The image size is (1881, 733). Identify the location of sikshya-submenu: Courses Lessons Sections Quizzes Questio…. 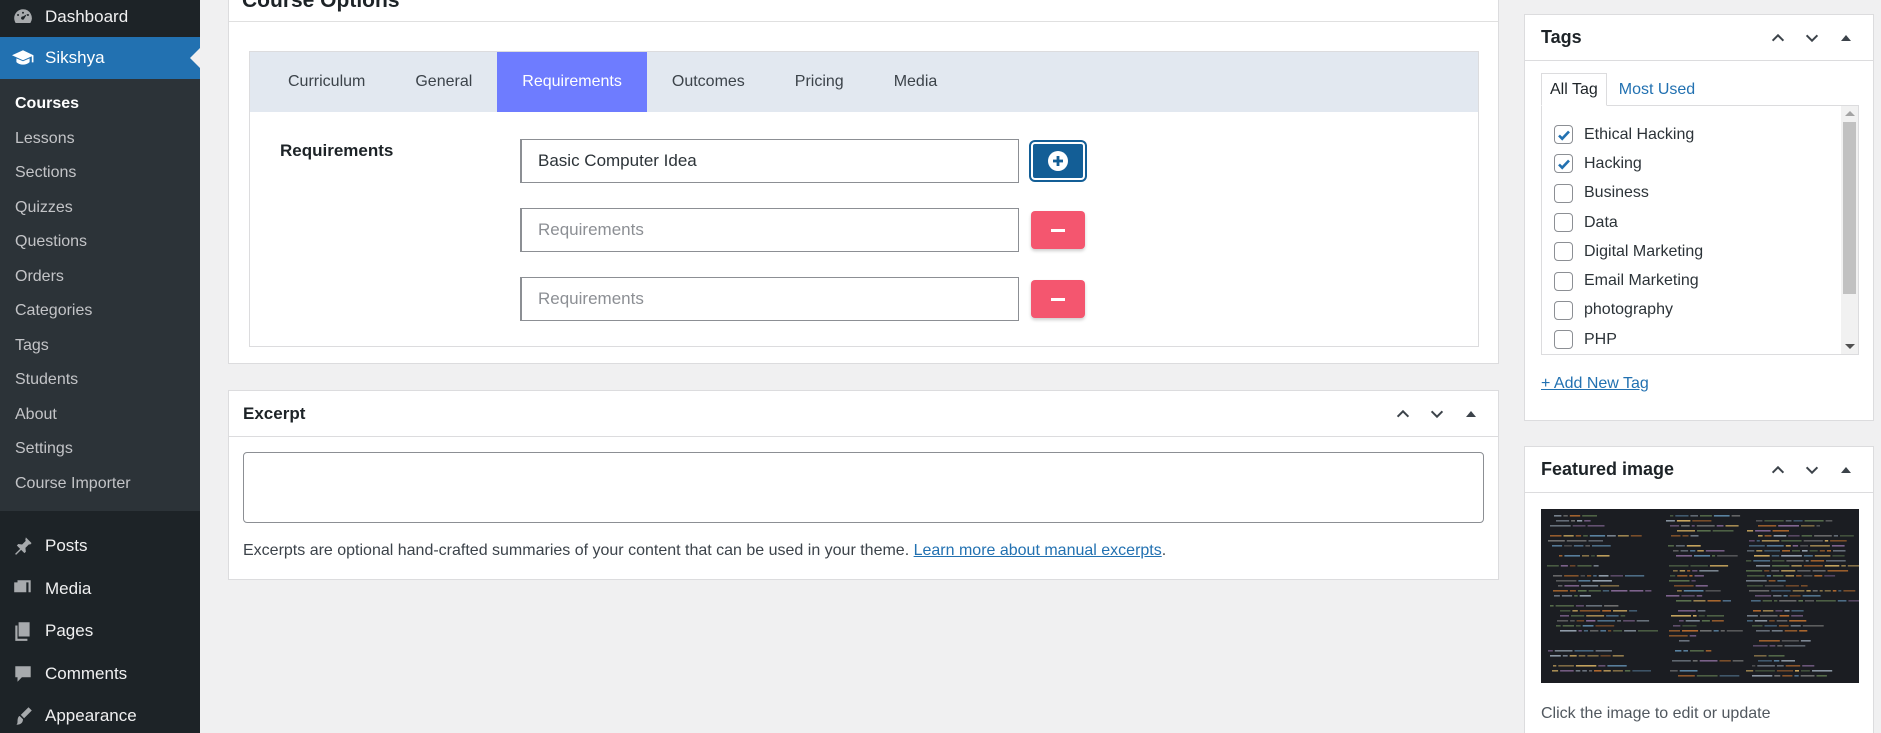
(100, 295).